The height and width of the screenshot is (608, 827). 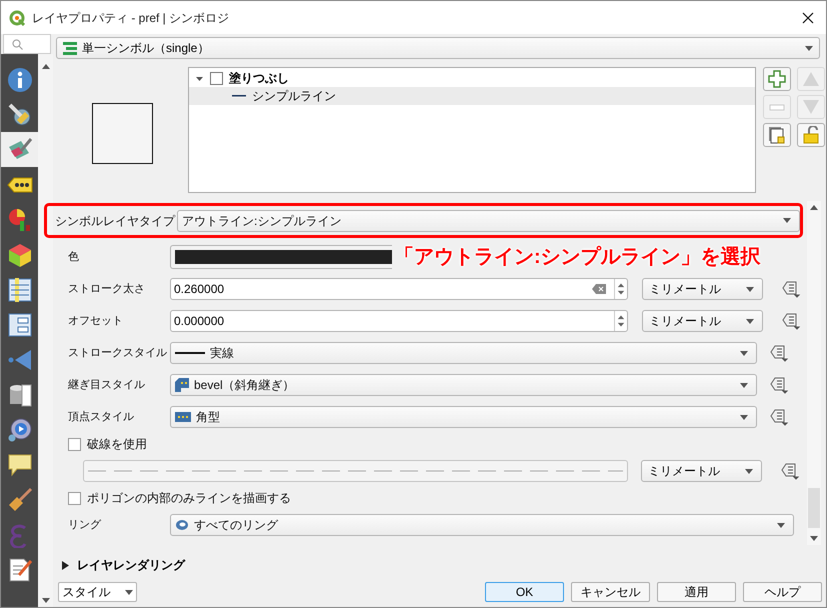 What do you see at coordinates (19, 325) in the screenshot?
I see `form-layout-icon` at bounding box center [19, 325].